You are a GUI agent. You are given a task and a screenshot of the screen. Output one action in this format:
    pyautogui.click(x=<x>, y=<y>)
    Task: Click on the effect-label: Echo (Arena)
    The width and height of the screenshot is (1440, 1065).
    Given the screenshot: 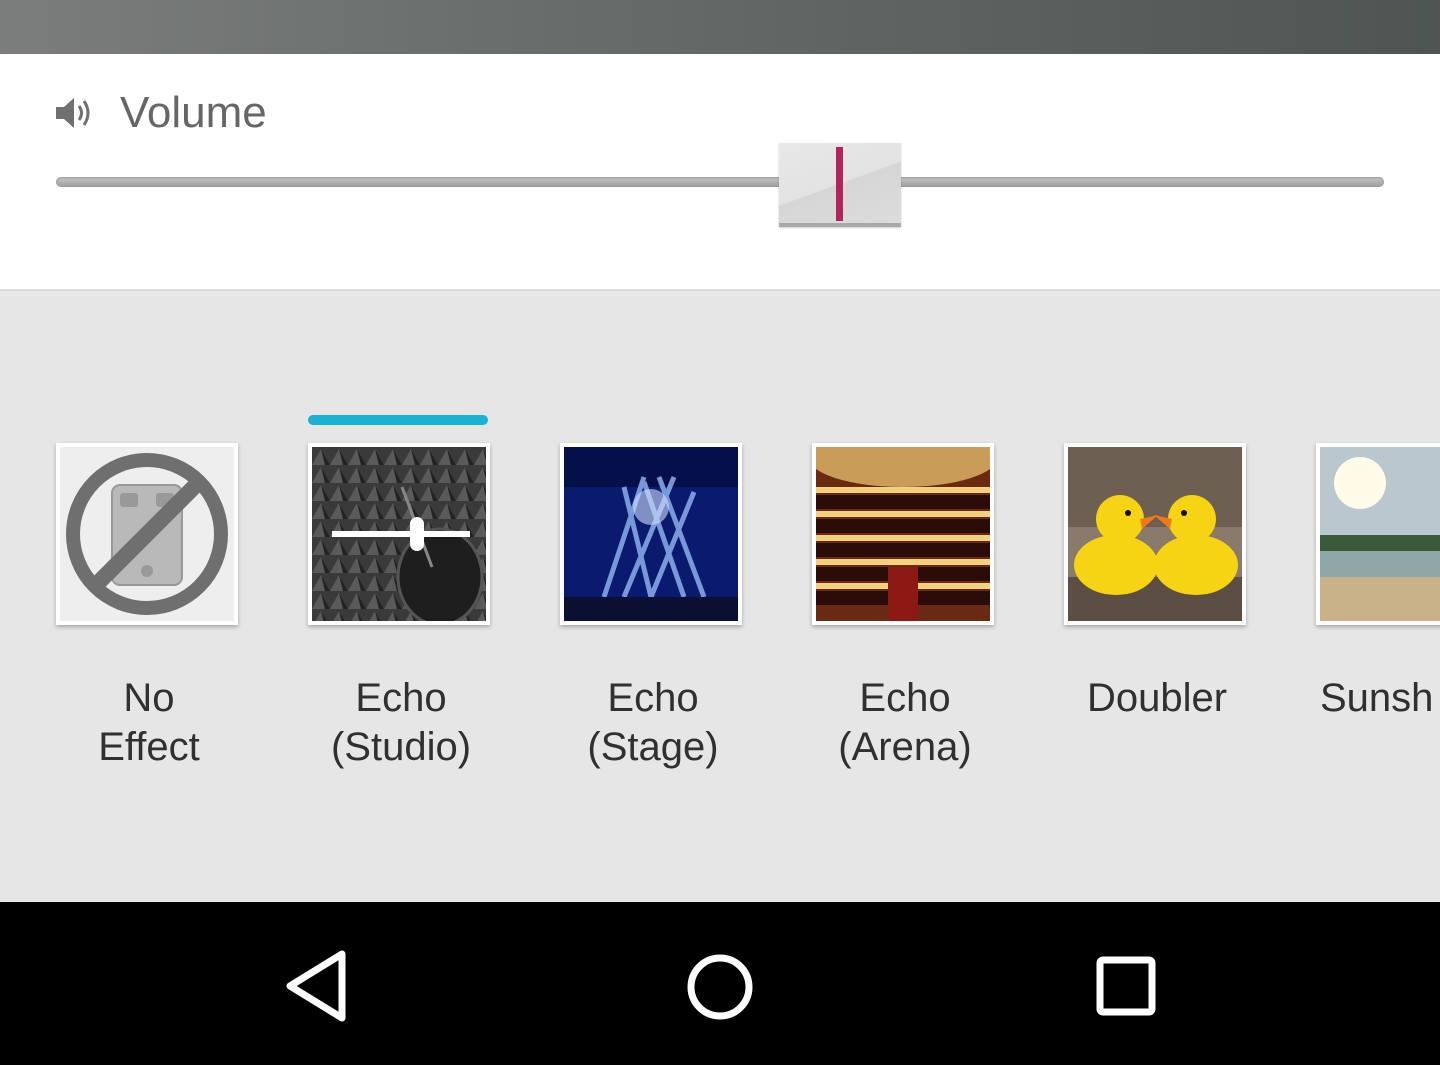 What is the action you would take?
    pyautogui.click(x=905, y=722)
    